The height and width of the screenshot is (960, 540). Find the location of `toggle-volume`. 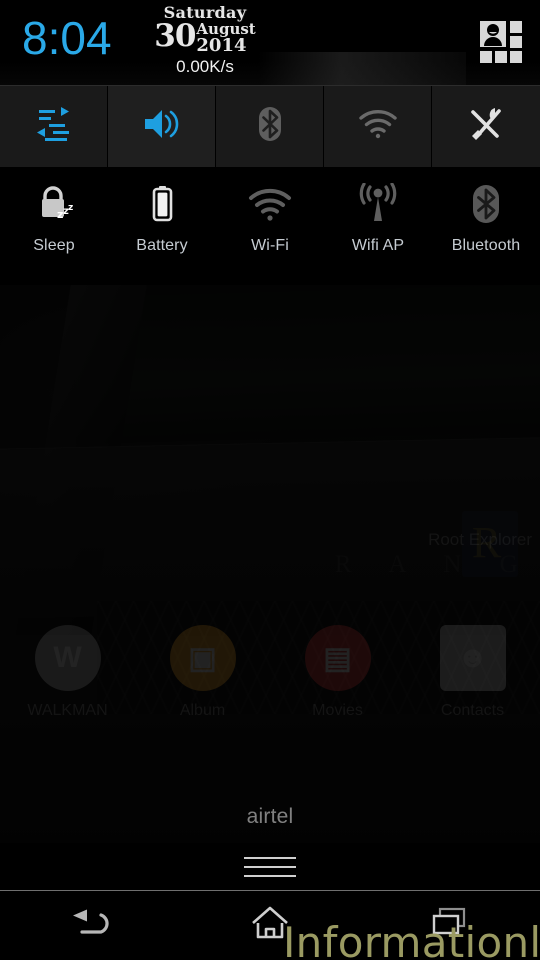

toggle-volume is located at coordinates (162, 126).